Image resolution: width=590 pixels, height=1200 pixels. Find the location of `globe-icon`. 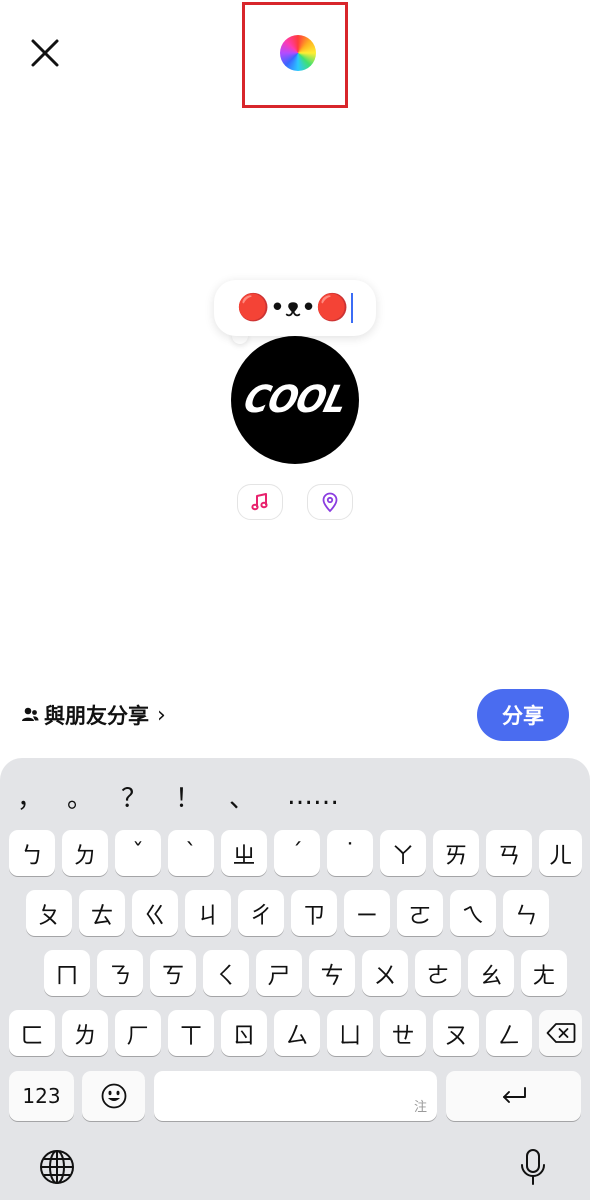

globe-icon is located at coordinates (57, 1167).